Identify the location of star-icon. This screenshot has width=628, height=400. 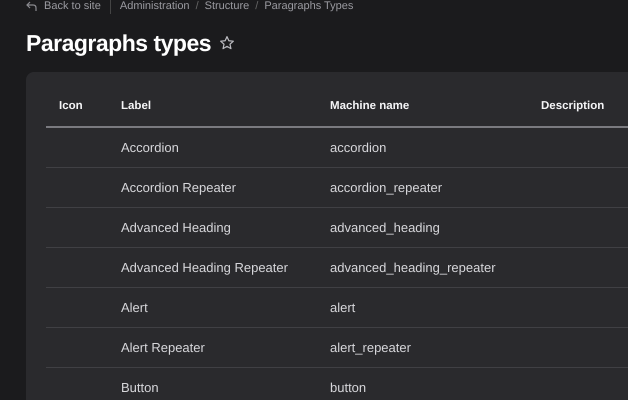
(227, 43).